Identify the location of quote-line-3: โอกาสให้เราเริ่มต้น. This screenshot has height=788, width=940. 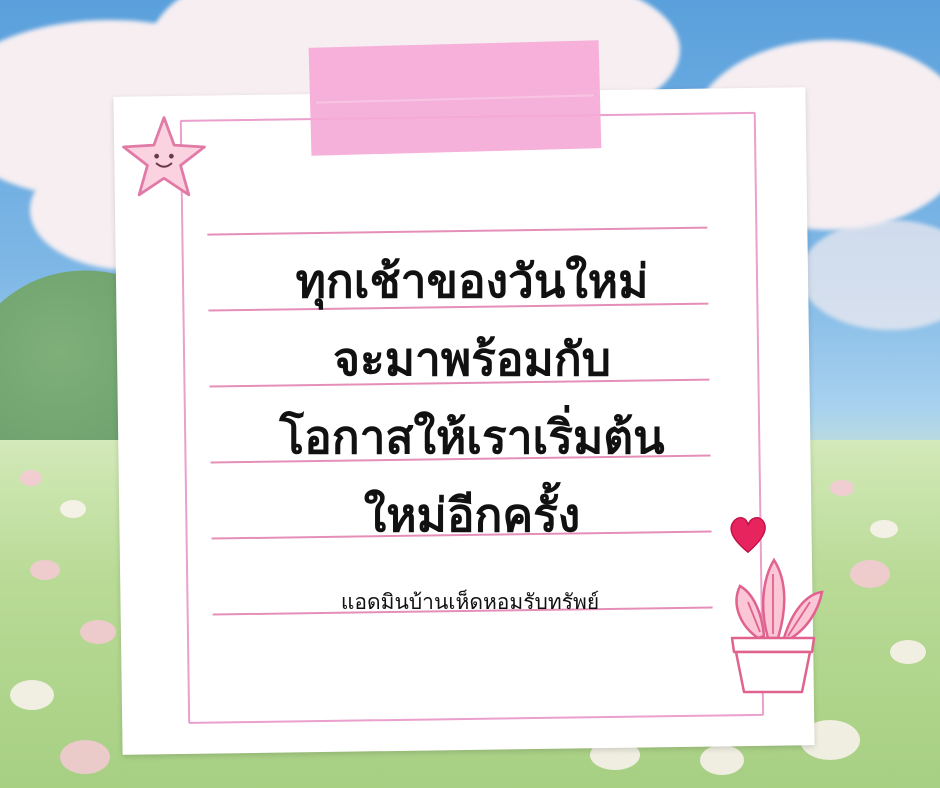
(472, 437).